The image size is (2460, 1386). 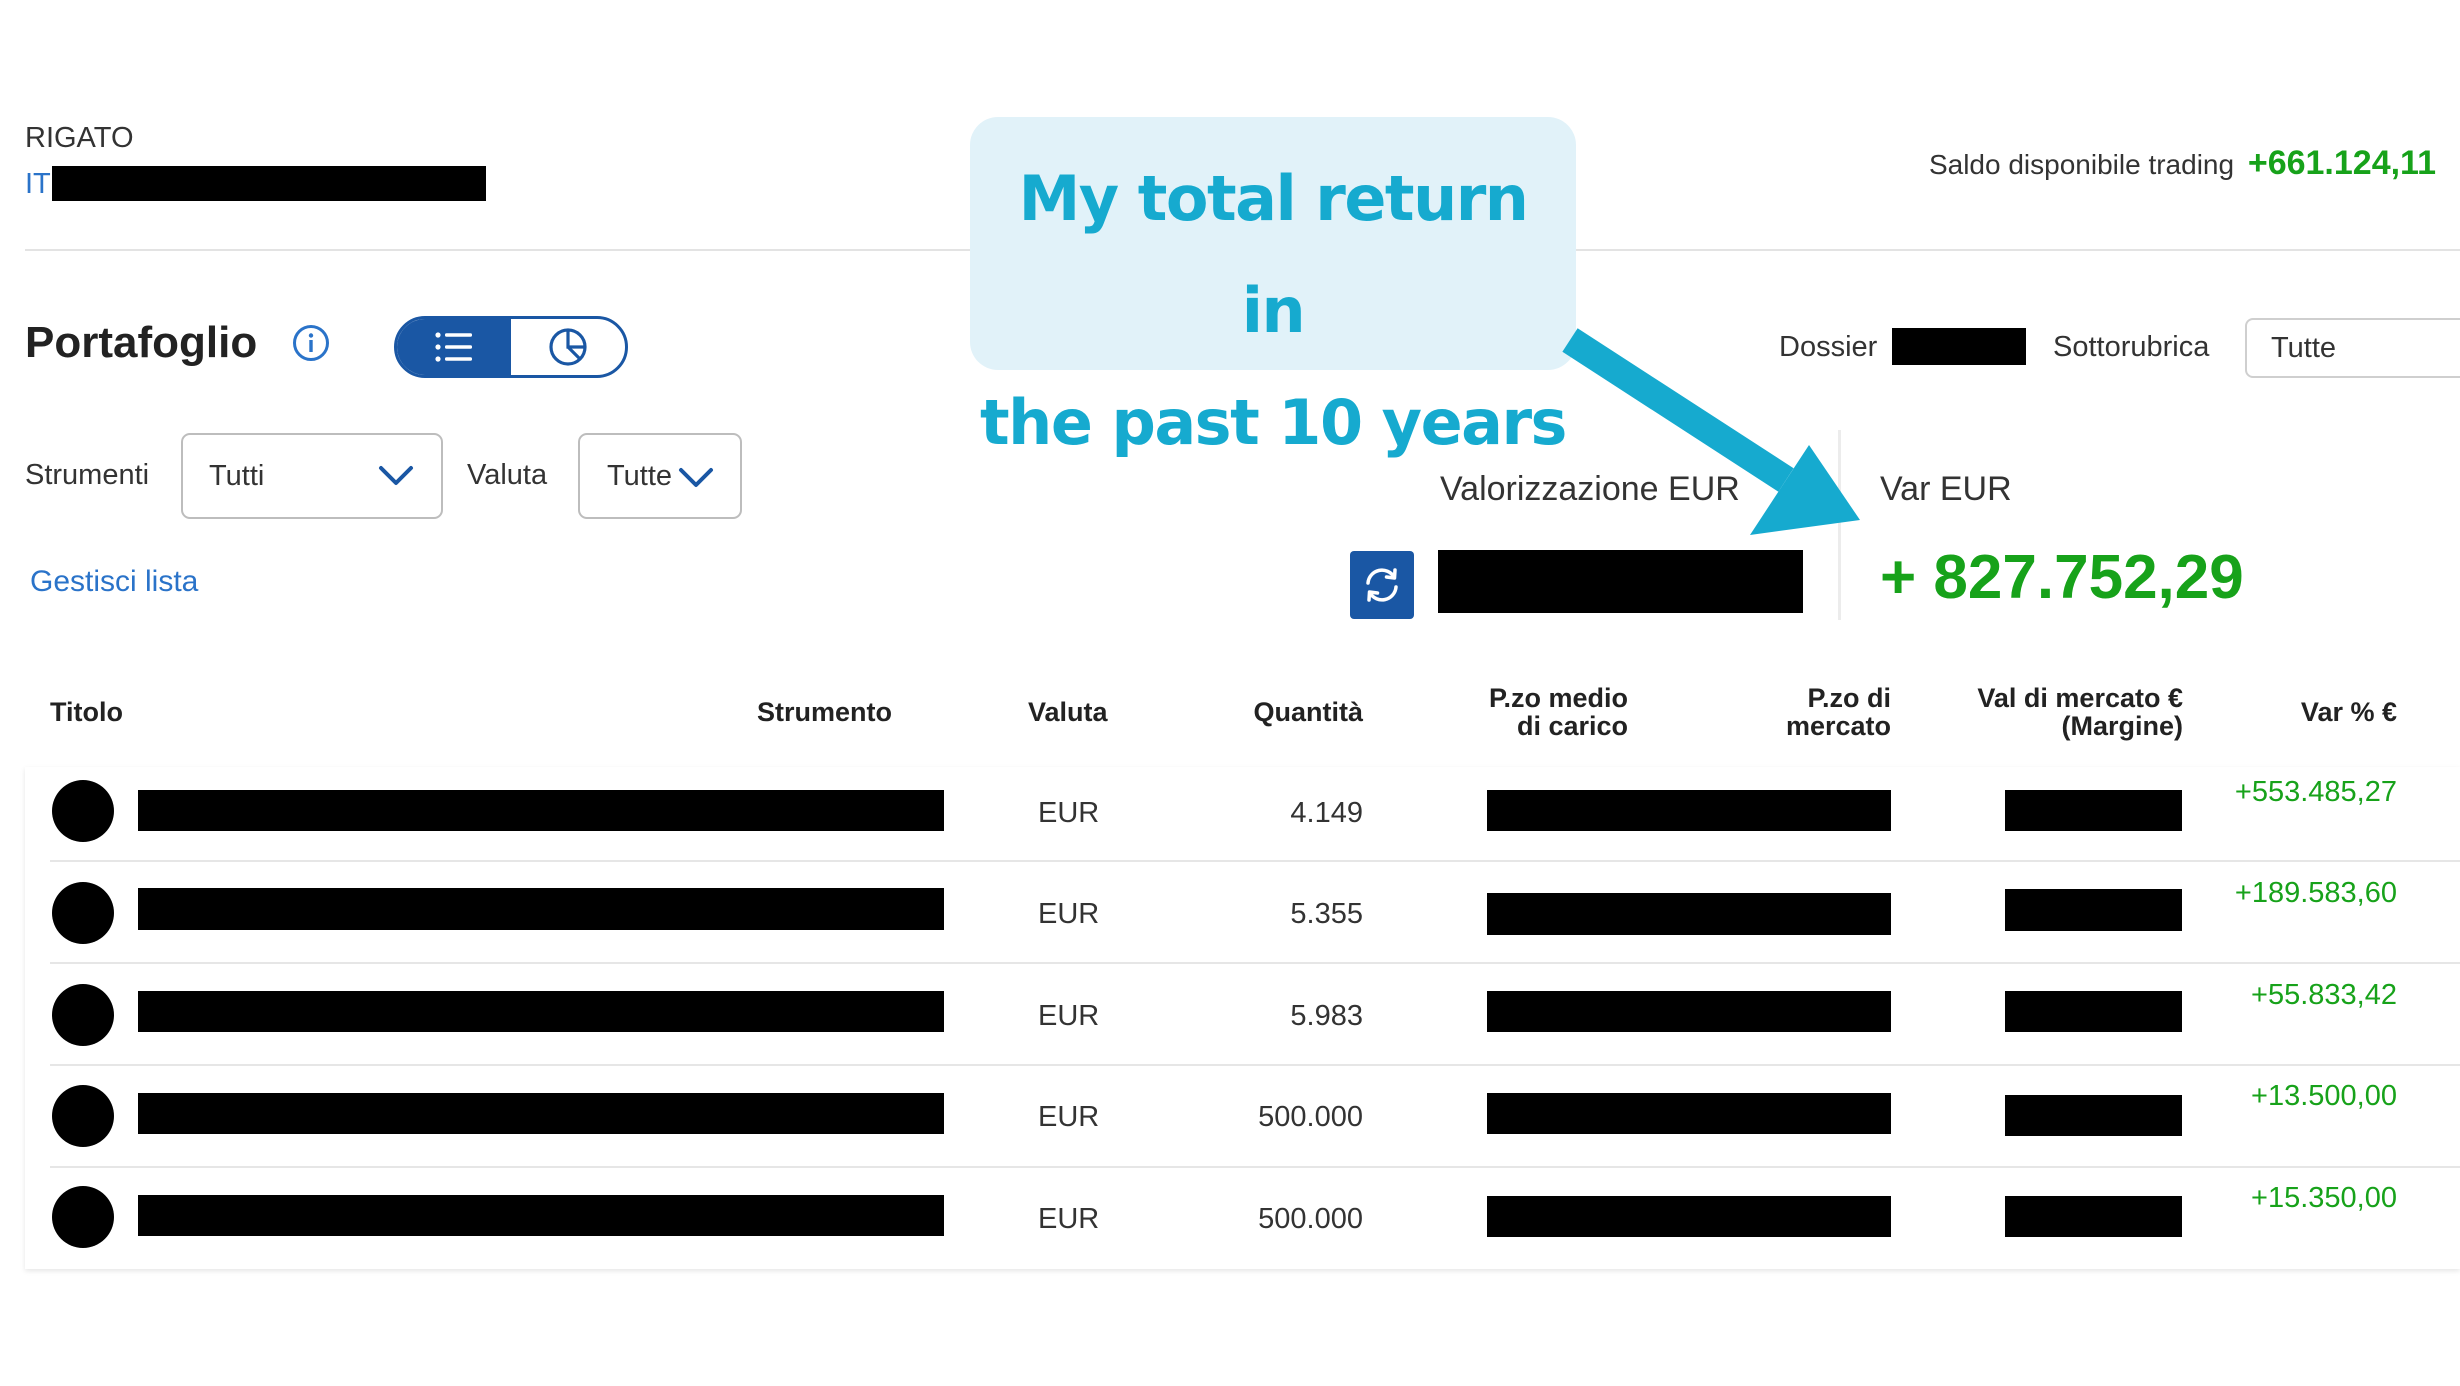 I want to click on account-iban: IT, so click(x=38, y=184).